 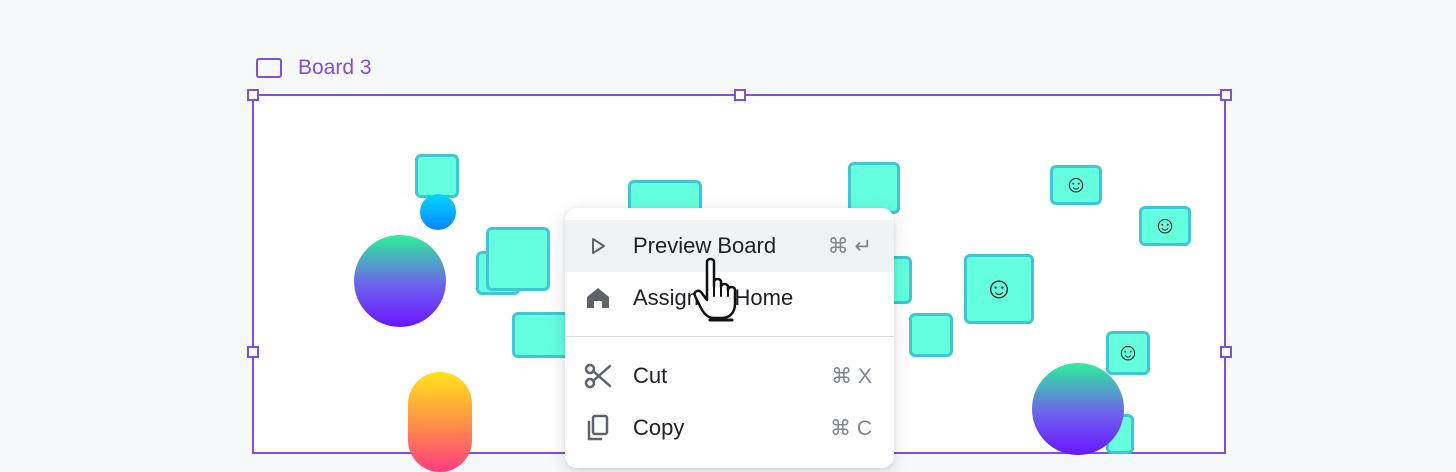 What do you see at coordinates (851, 428) in the screenshot?
I see `menu-item-shortcut: ⌘ C` at bounding box center [851, 428].